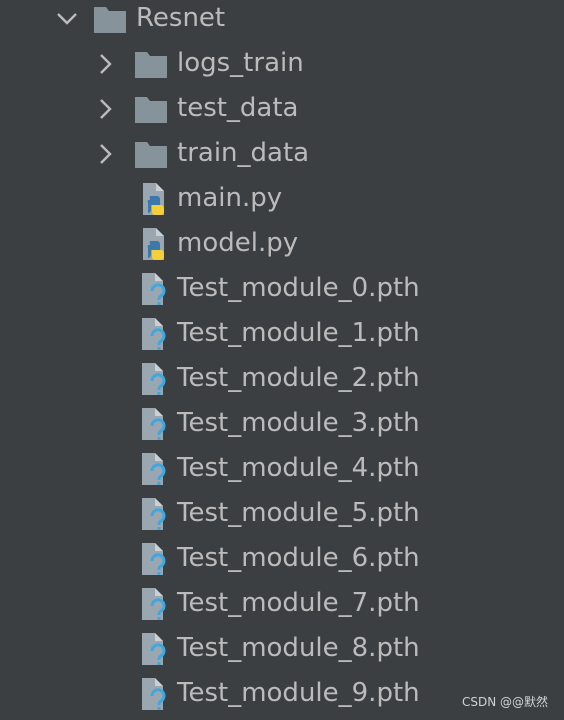 Image resolution: width=564 pixels, height=720 pixels. I want to click on tree-node-logs-train: logs_train, so click(282, 67).